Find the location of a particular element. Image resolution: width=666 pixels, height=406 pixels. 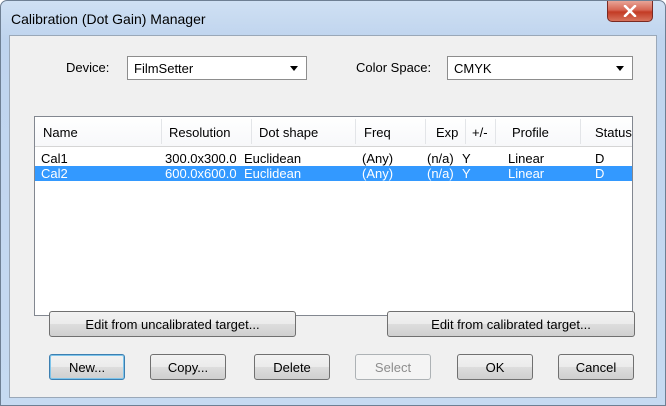

color-space-value: CMYK is located at coordinates (473, 68).